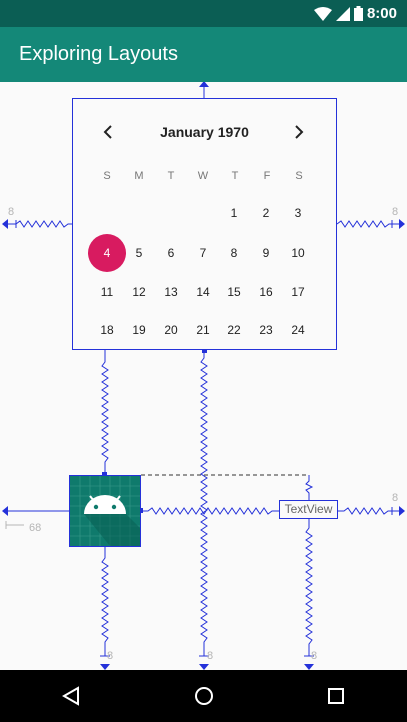 Image resolution: width=407 pixels, height=722 pixels. What do you see at coordinates (35, 528) in the screenshot?
I see `margin-label-image-start: 68` at bounding box center [35, 528].